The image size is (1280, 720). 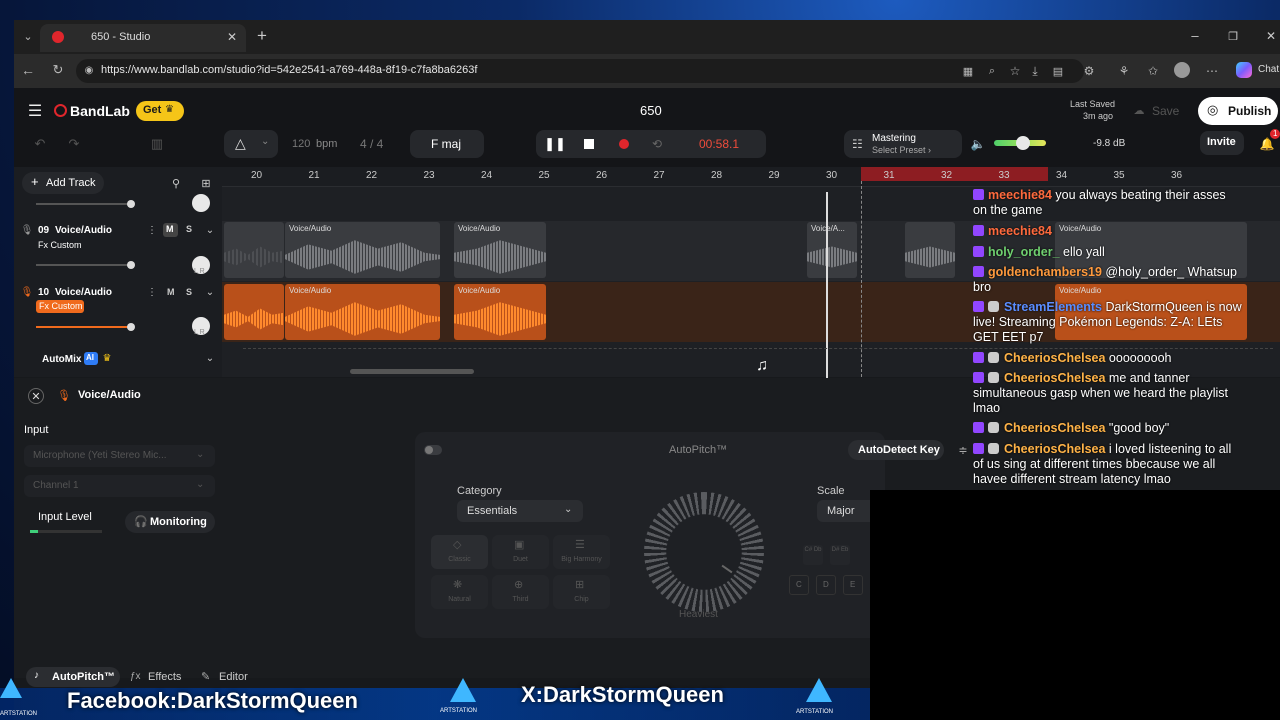 I want to click on track9-mute-button: M, so click(x=170, y=230).